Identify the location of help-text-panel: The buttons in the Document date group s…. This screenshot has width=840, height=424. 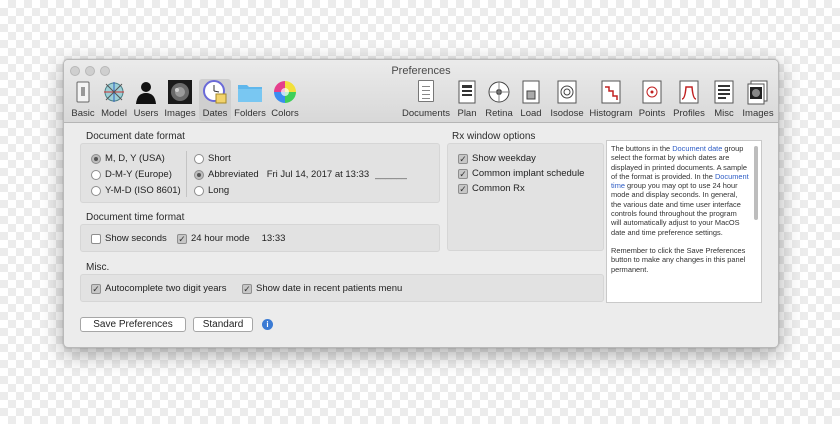
(684, 221).